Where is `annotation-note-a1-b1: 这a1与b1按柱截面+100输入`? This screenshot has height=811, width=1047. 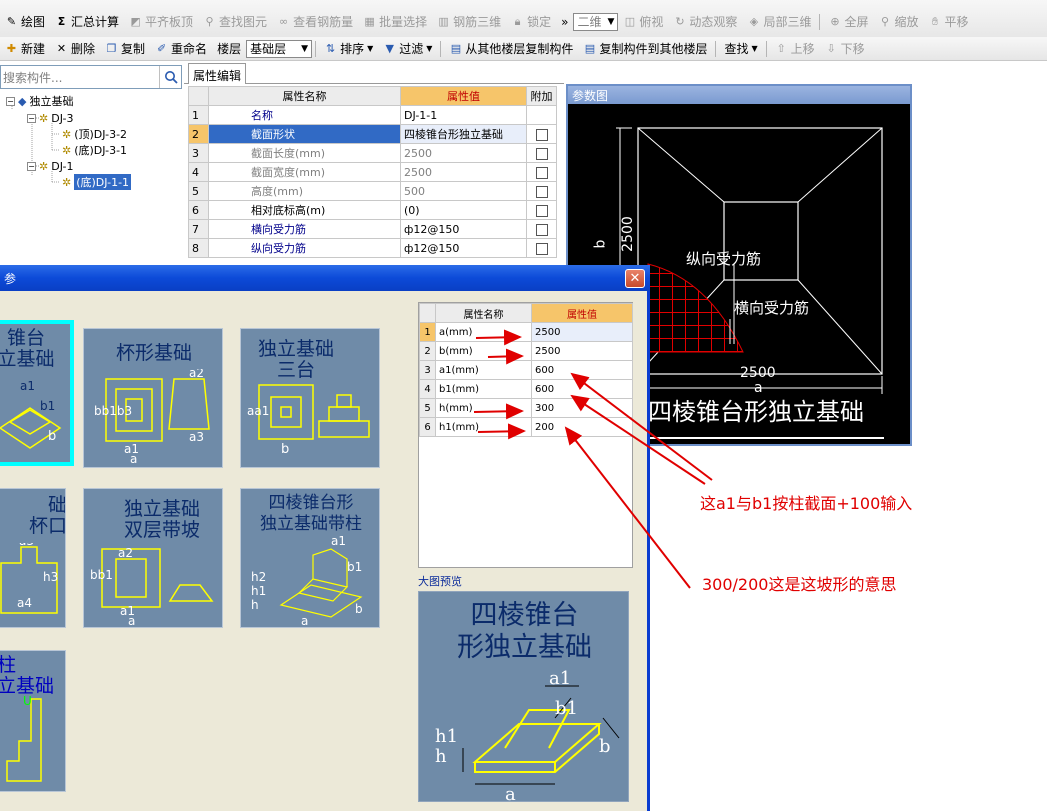 annotation-note-a1-b1: 这a1与b1按柱截面+100输入 is located at coordinates (806, 503).